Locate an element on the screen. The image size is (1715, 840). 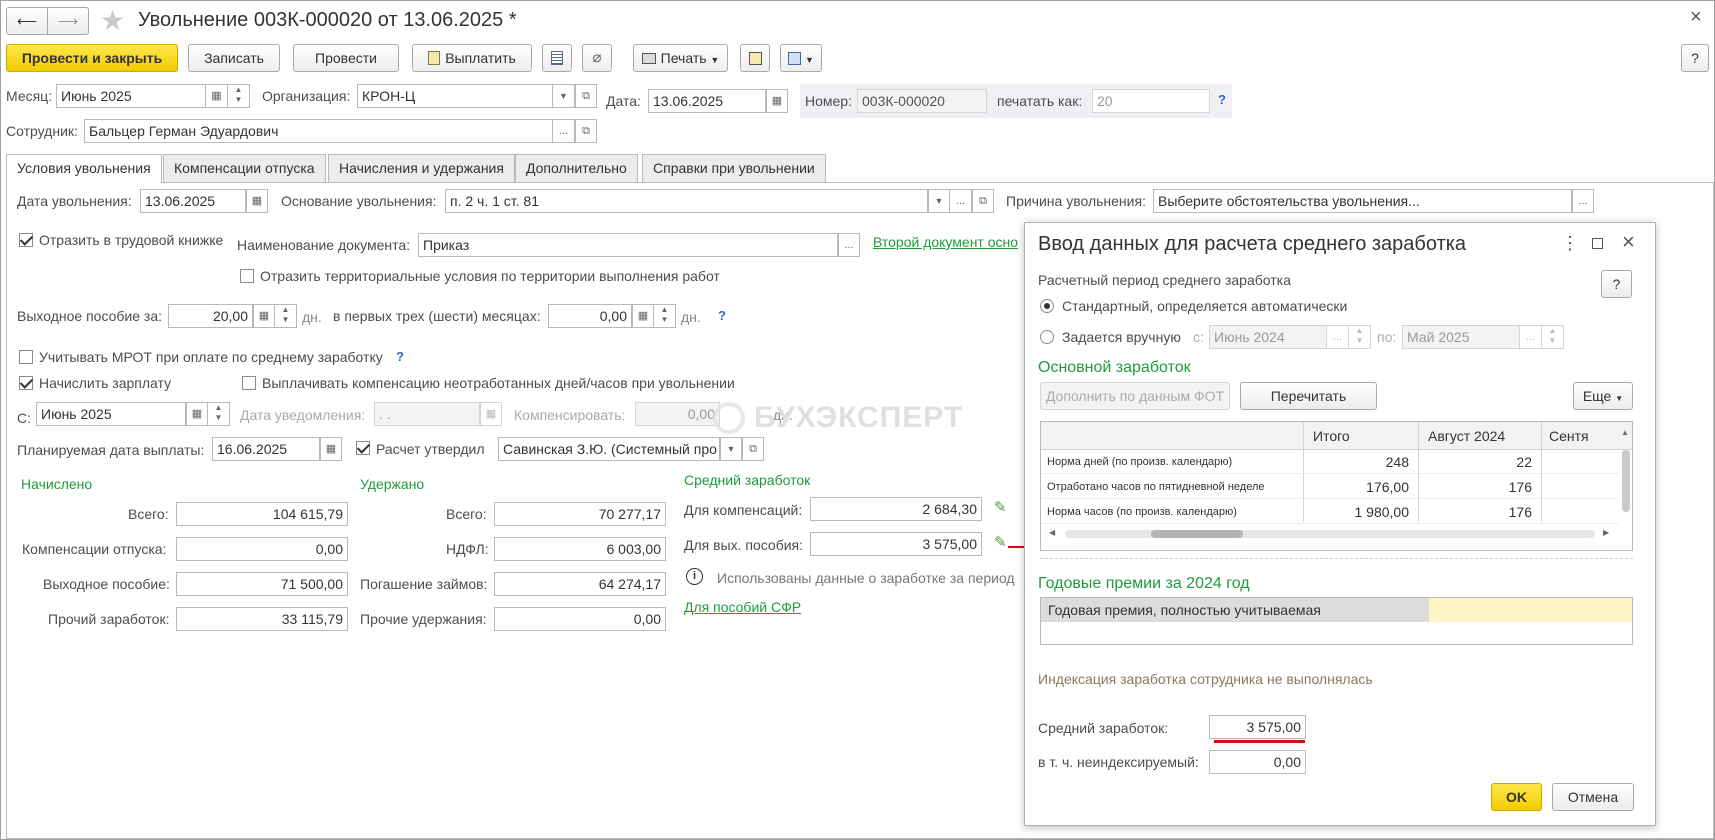
manual-period-radio is located at coordinates (1047, 337).